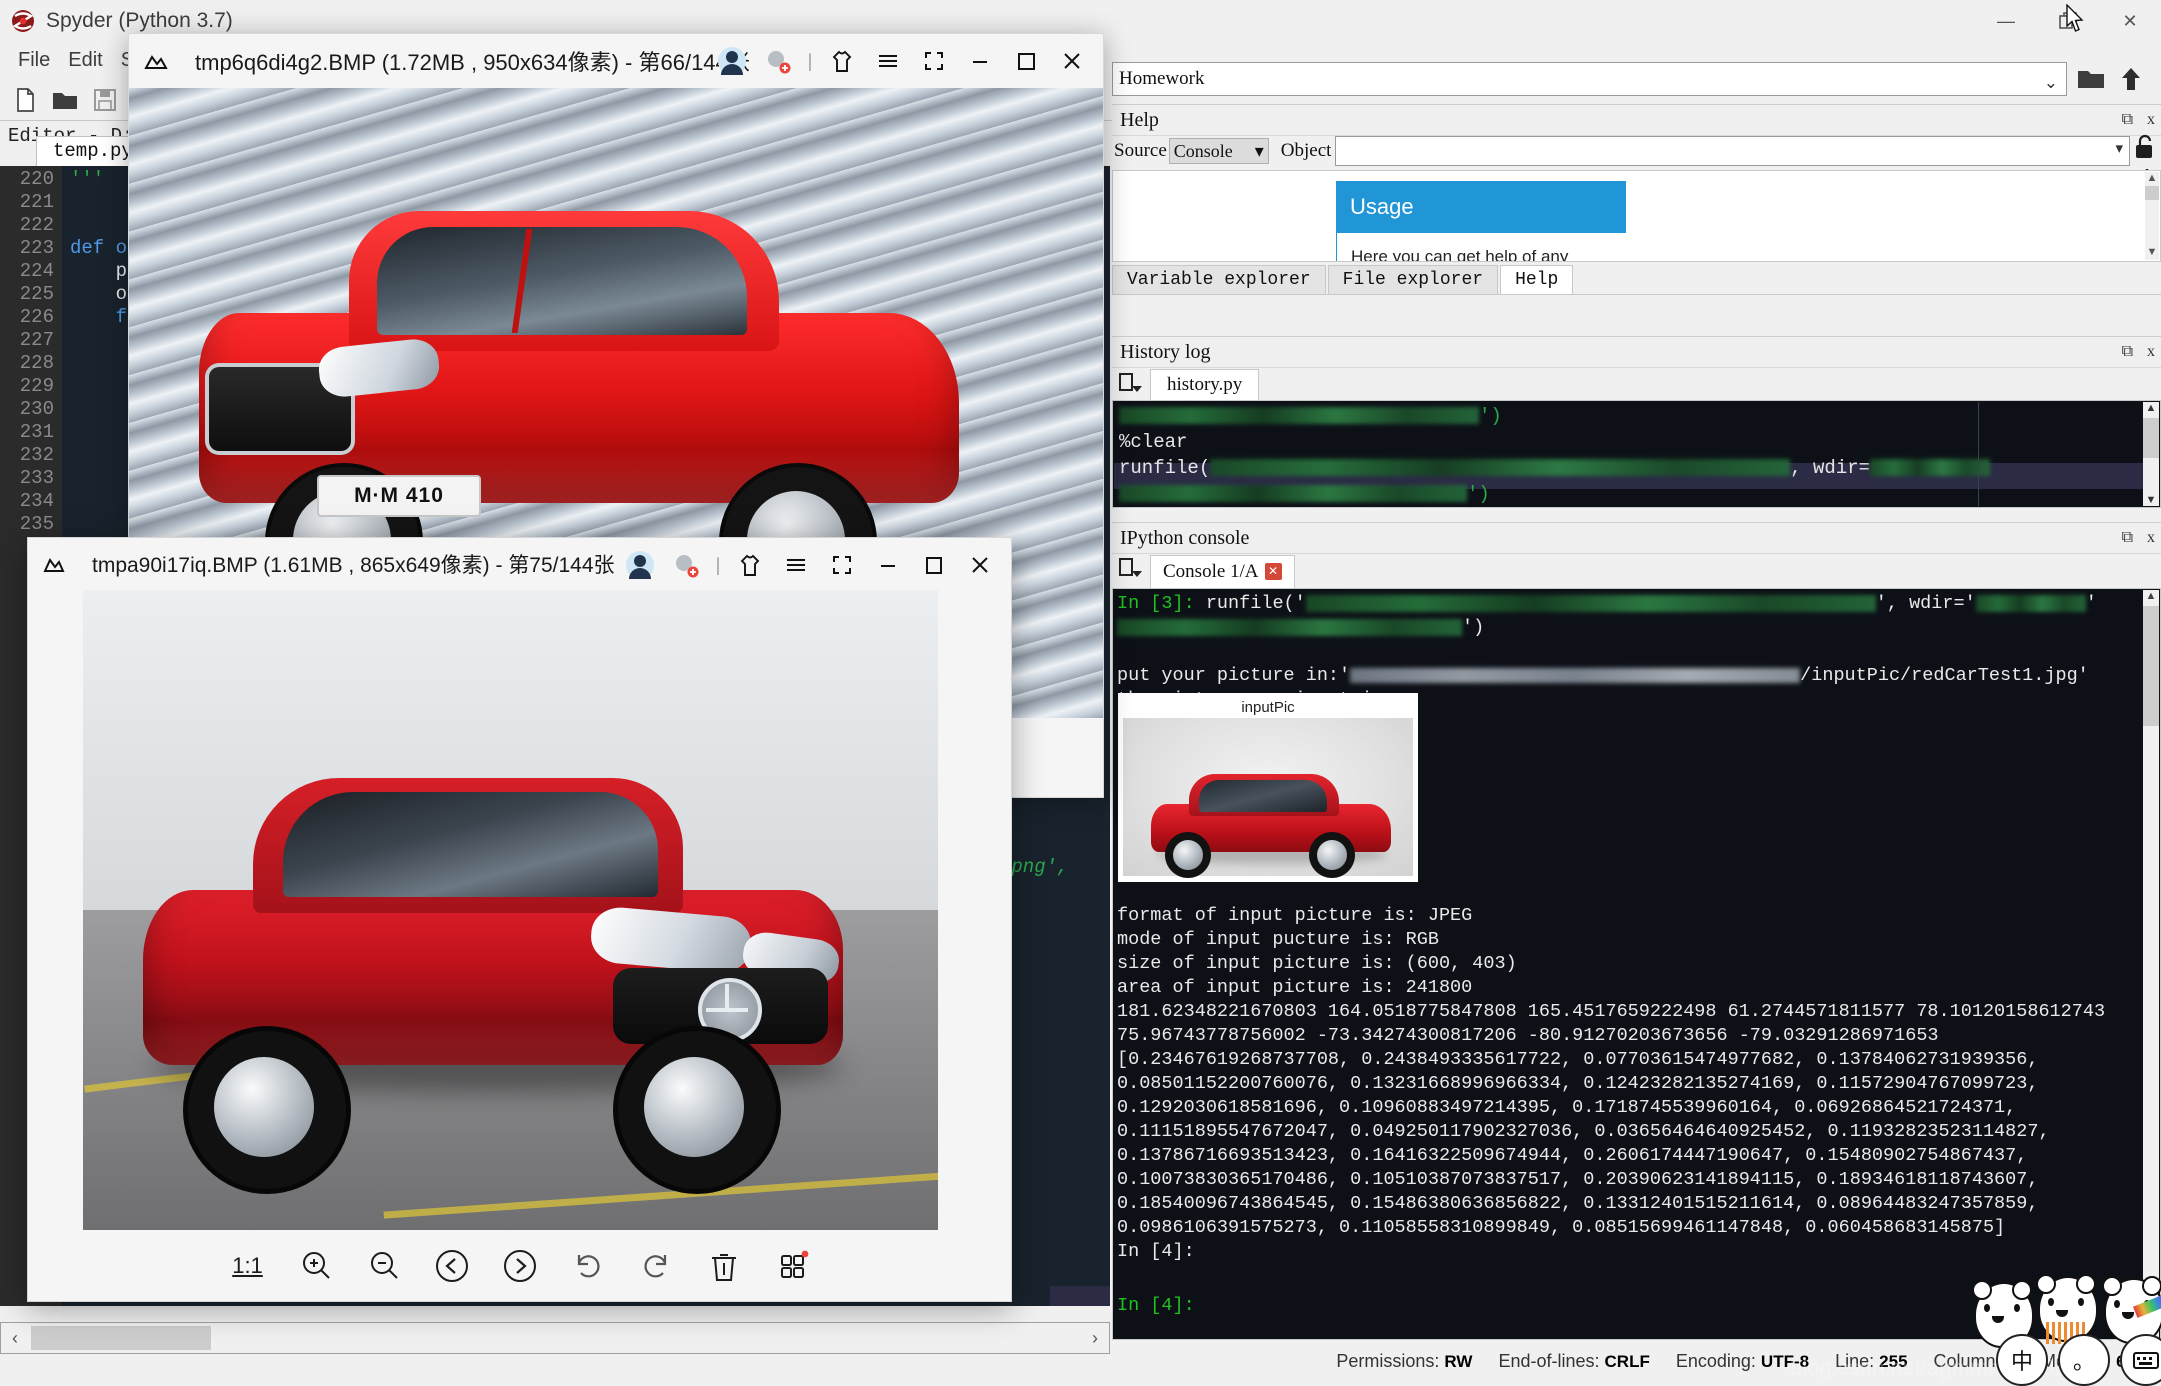 This screenshot has width=2161, height=1386. What do you see at coordinates (1555, 468) in the screenshot?
I see `history-line: runfile(, wdir=` at bounding box center [1555, 468].